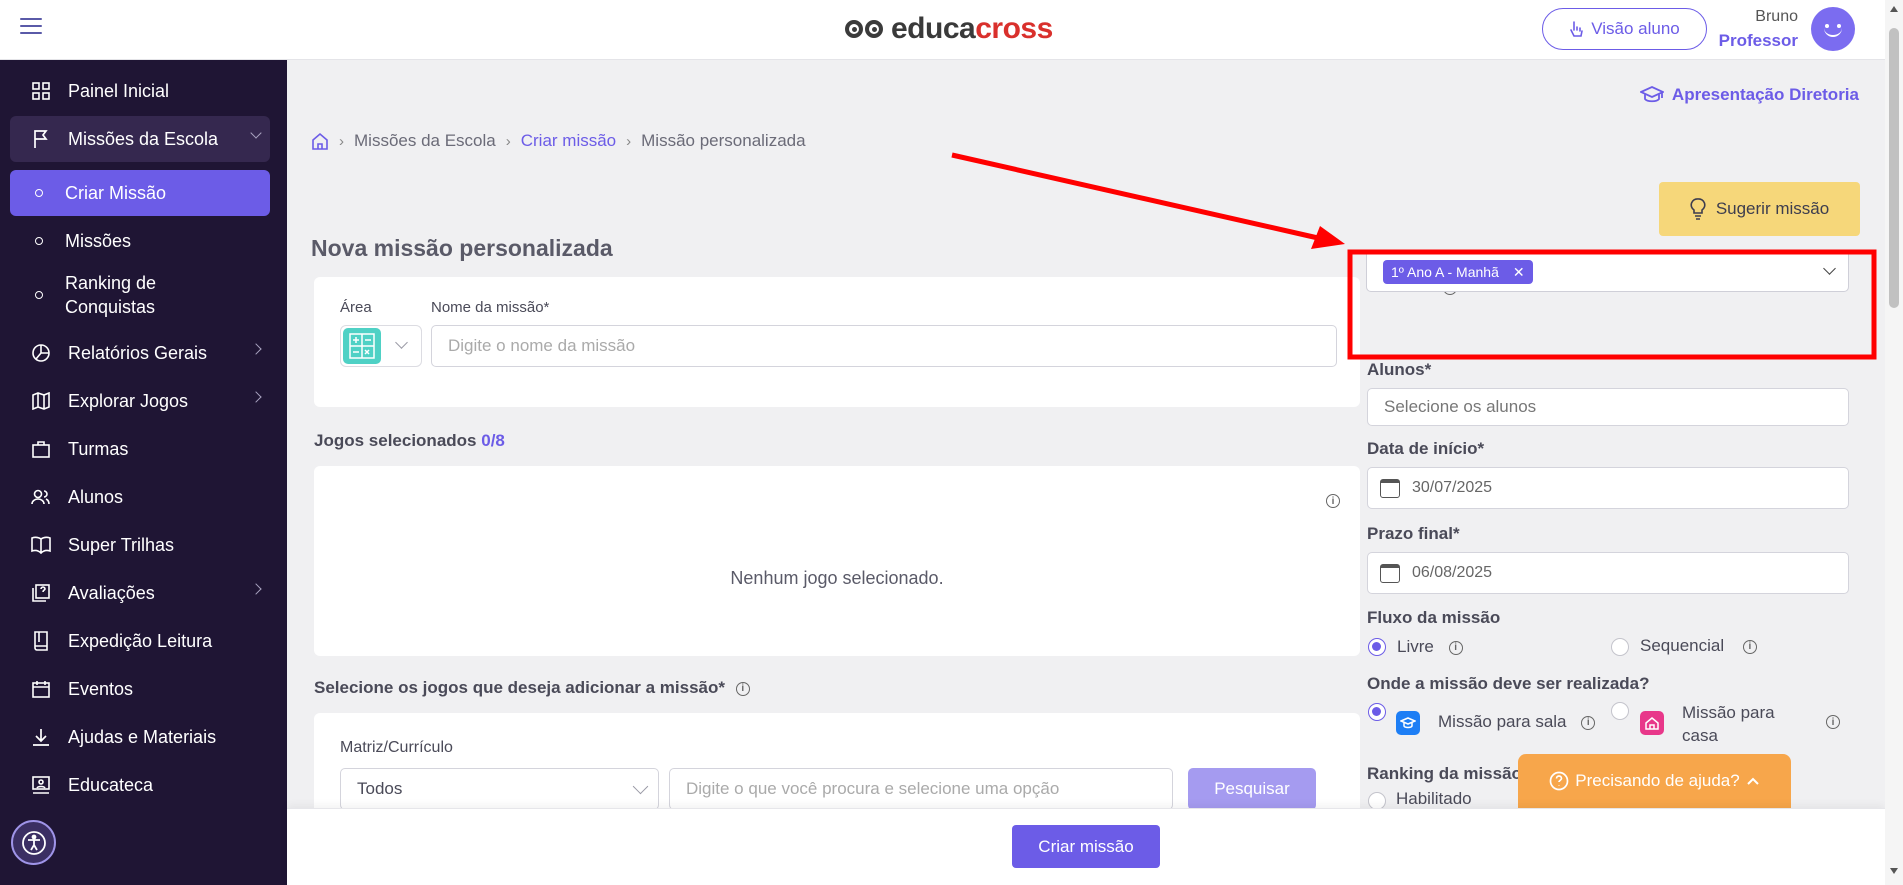 This screenshot has width=1903, height=885. What do you see at coordinates (140, 497) in the screenshot?
I see `sidebar-item-alunos: Alunos` at bounding box center [140, 497].